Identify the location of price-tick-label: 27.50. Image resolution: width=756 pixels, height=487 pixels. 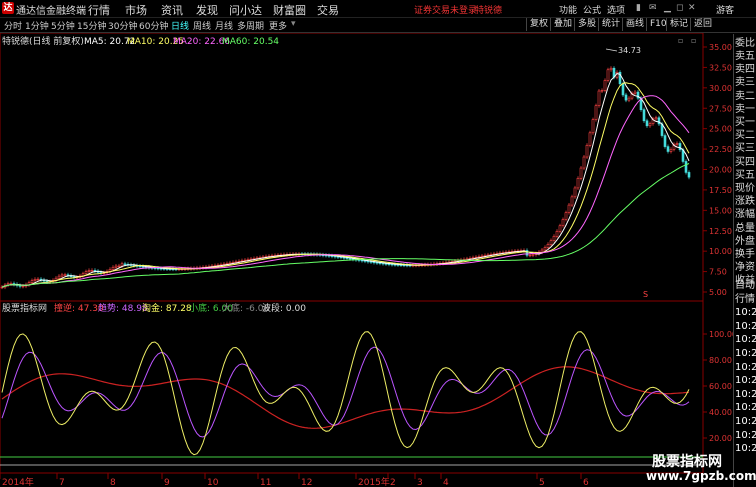
(720, 108).